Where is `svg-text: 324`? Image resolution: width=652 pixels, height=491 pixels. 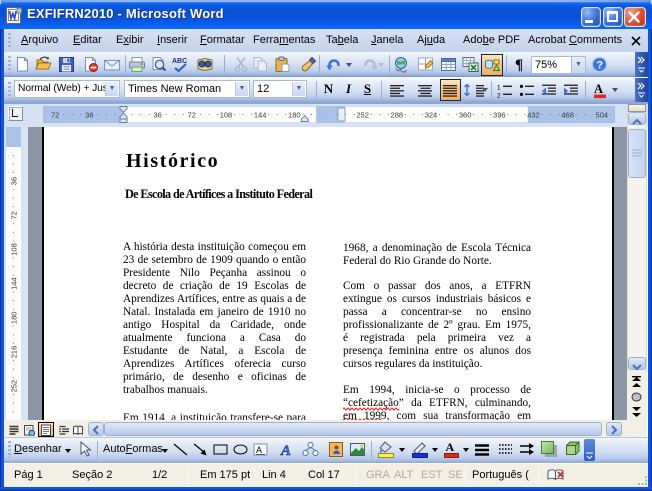 svg-text: 324 is located at coordinates (431, 115).